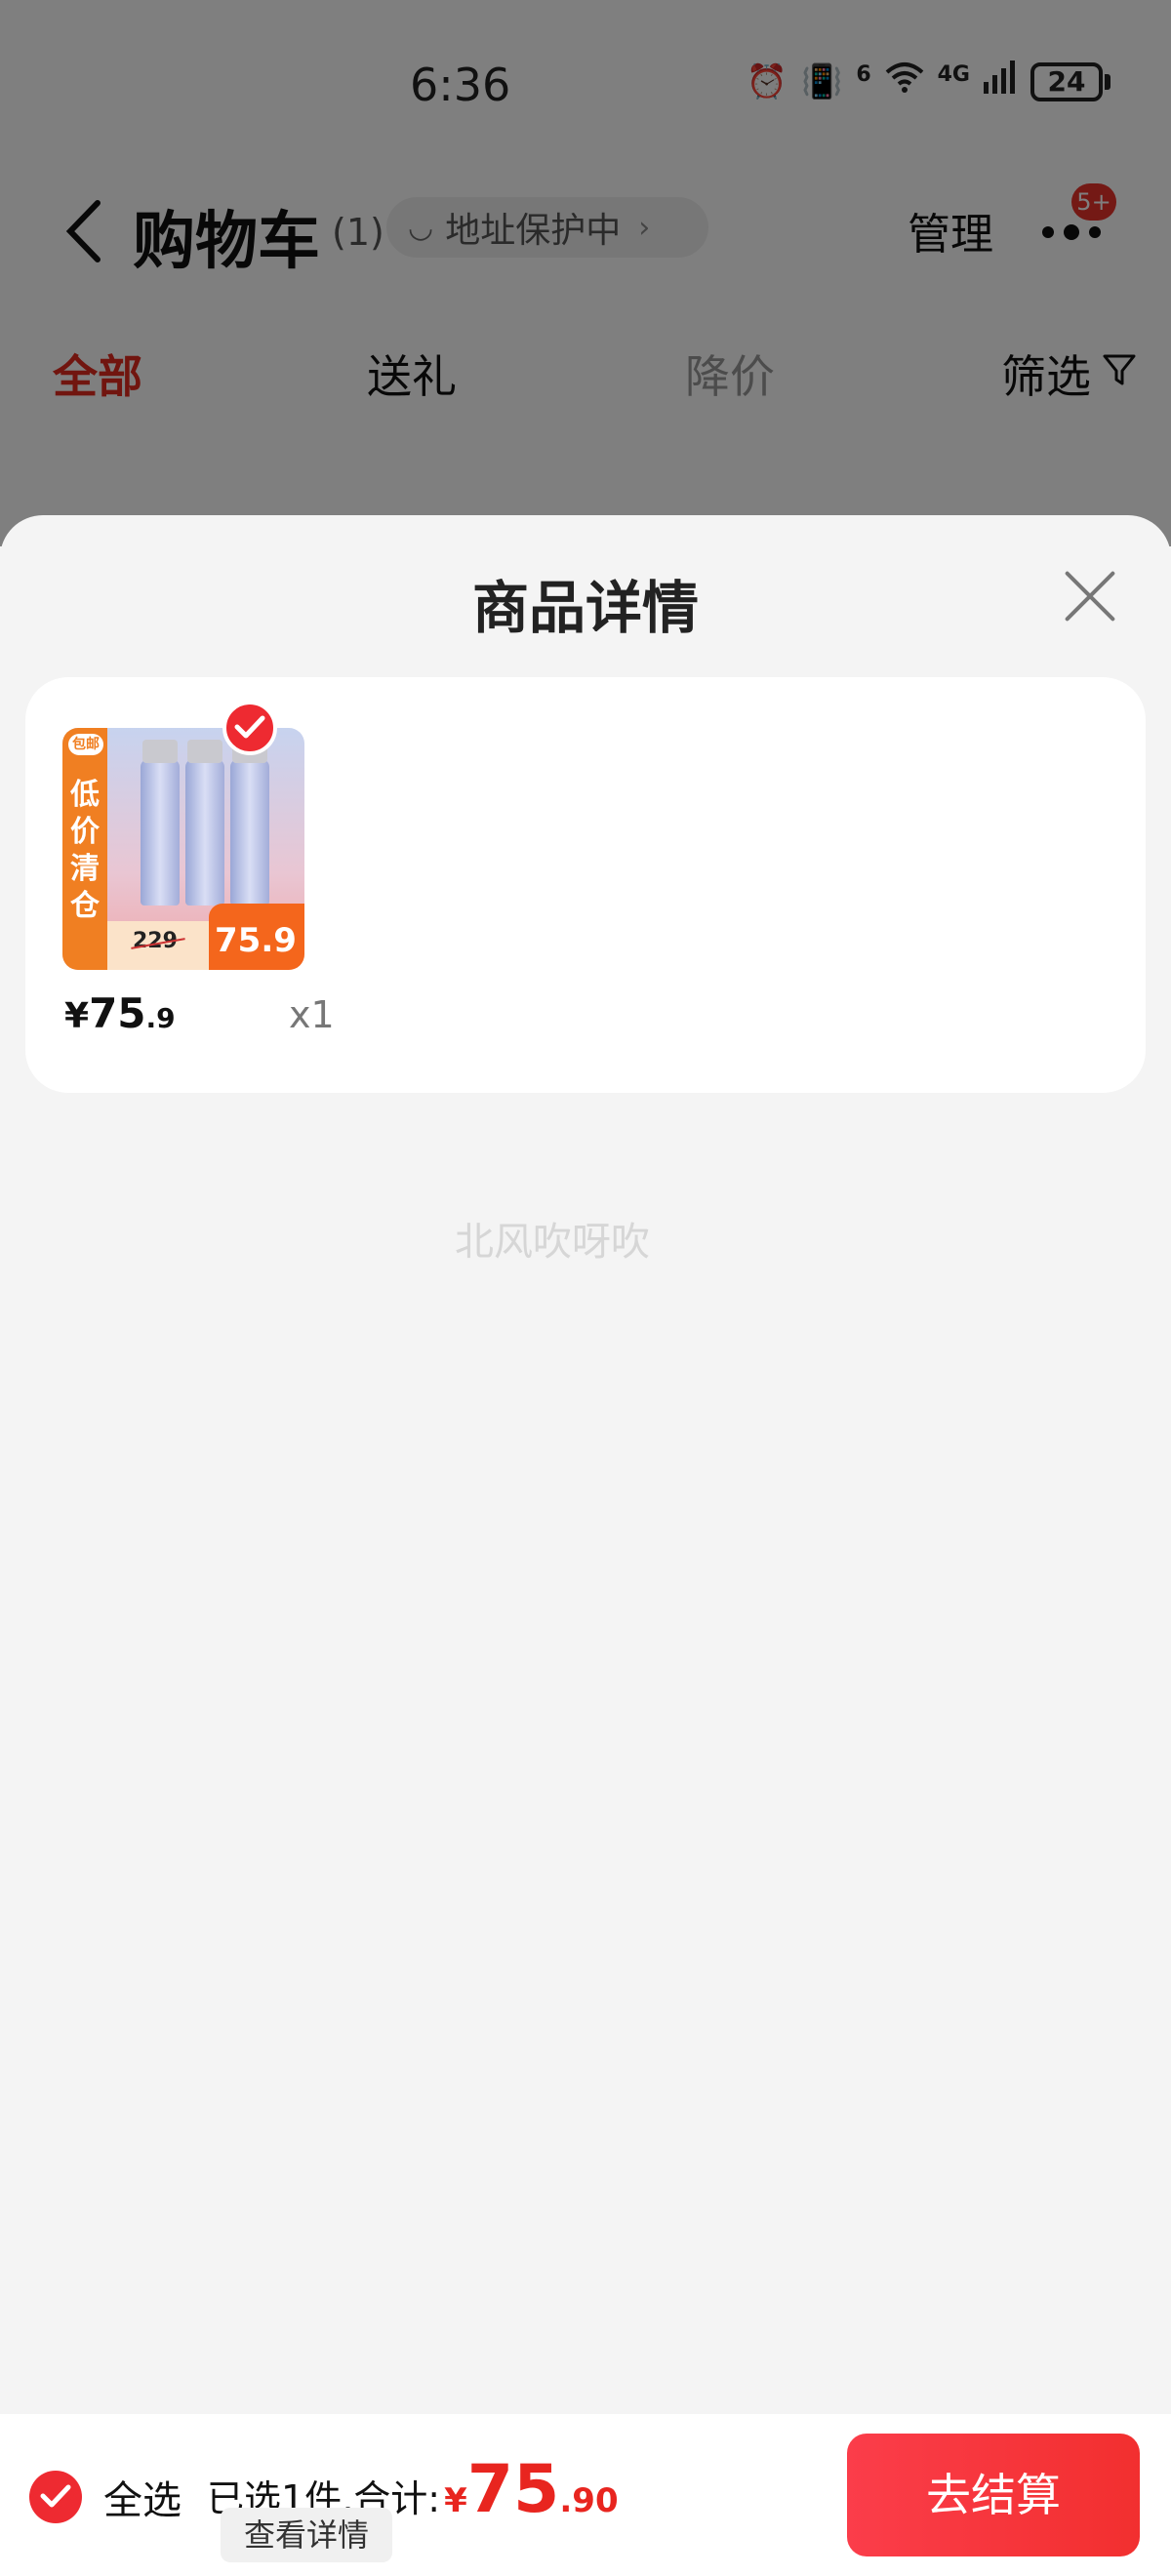 This screenshot has height=2576, width=1171. I want to click on thumbnail-price-box: 75.9, so click(256, 937).